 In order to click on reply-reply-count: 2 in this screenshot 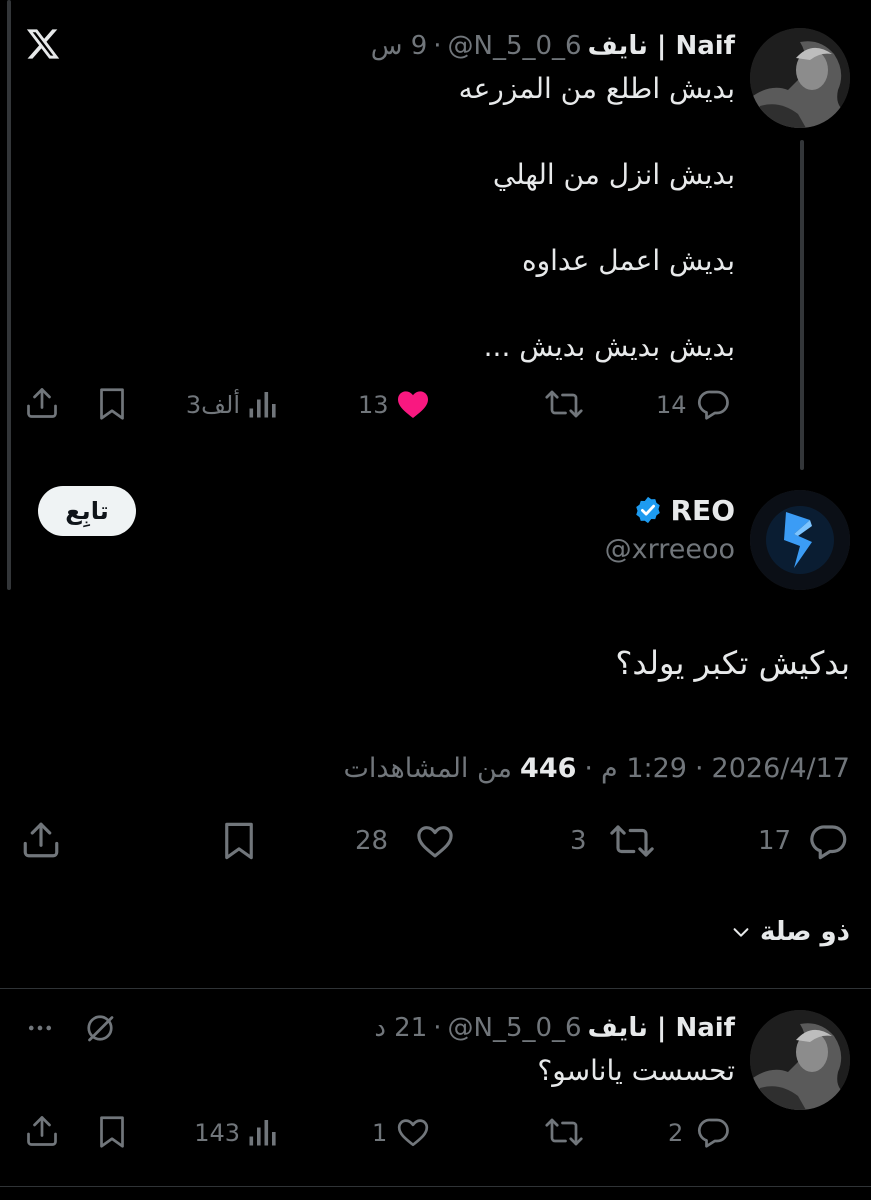, I will do `click(676, 1133)`.